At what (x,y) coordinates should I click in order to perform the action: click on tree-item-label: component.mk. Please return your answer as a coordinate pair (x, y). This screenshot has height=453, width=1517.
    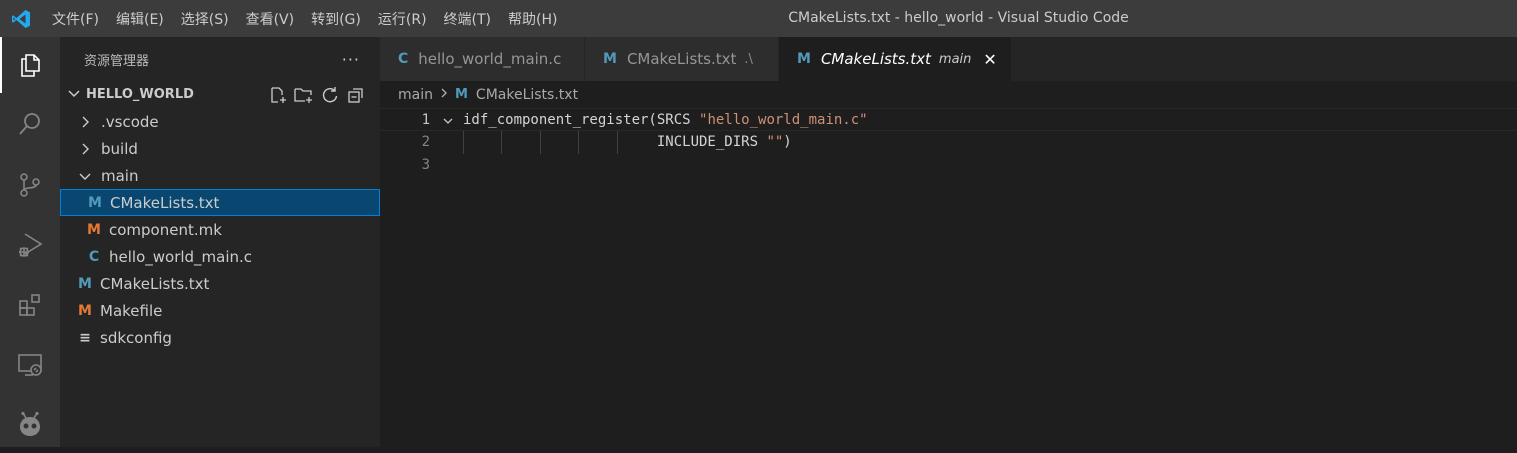
    Looking at the image, I should click on (165, 229).